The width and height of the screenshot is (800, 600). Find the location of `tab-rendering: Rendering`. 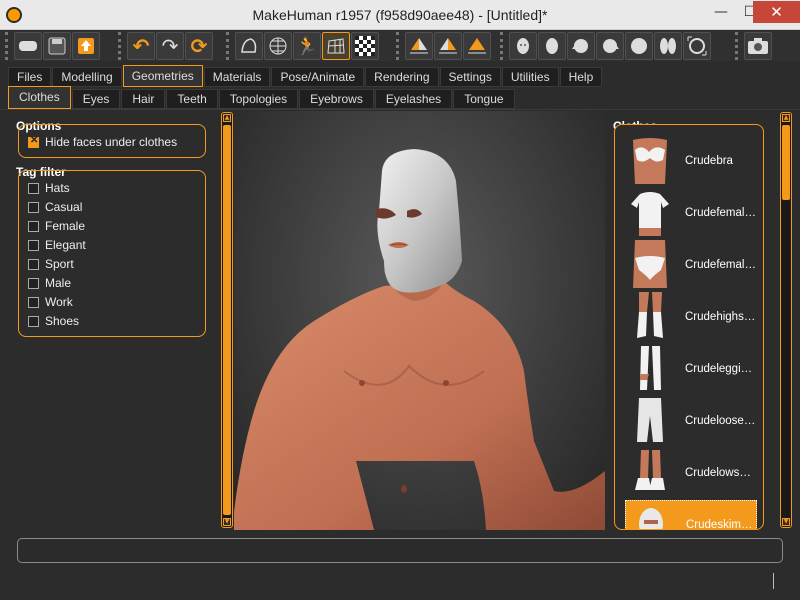

tab-rendering: Rendering is located at coordinates (402, 77).